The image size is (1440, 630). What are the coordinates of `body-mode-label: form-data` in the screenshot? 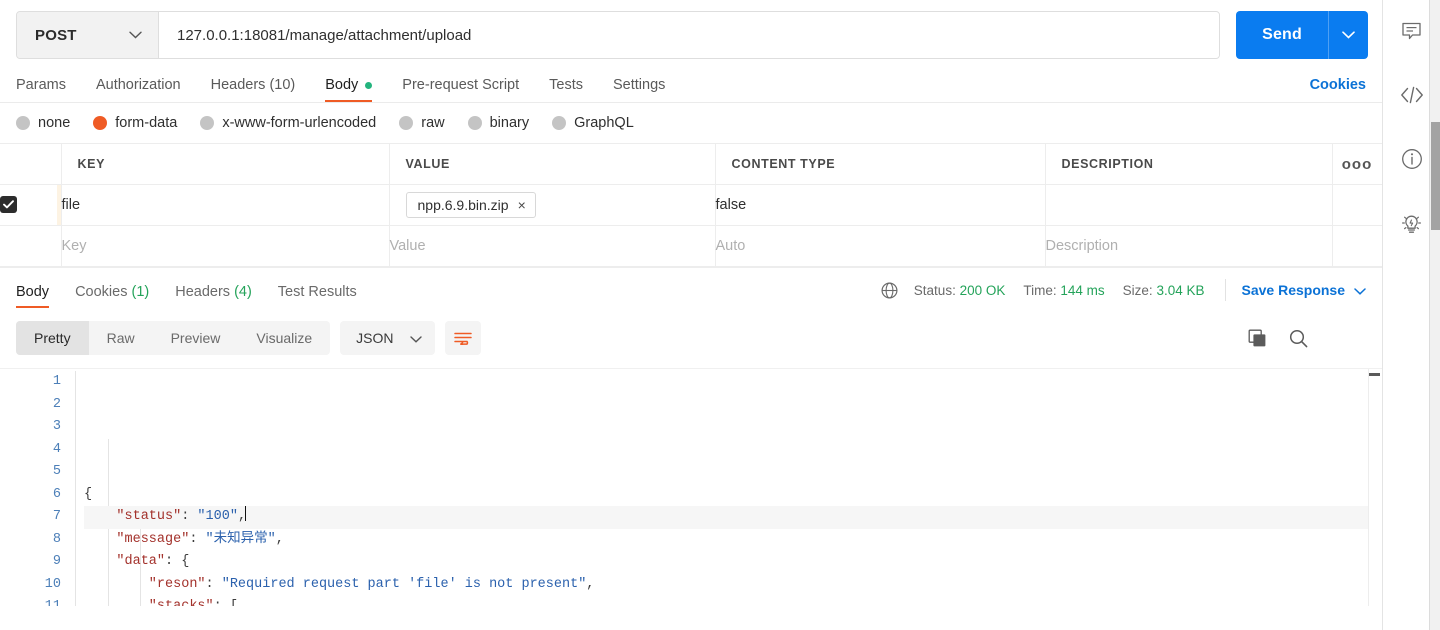 It's located at (146, 123).